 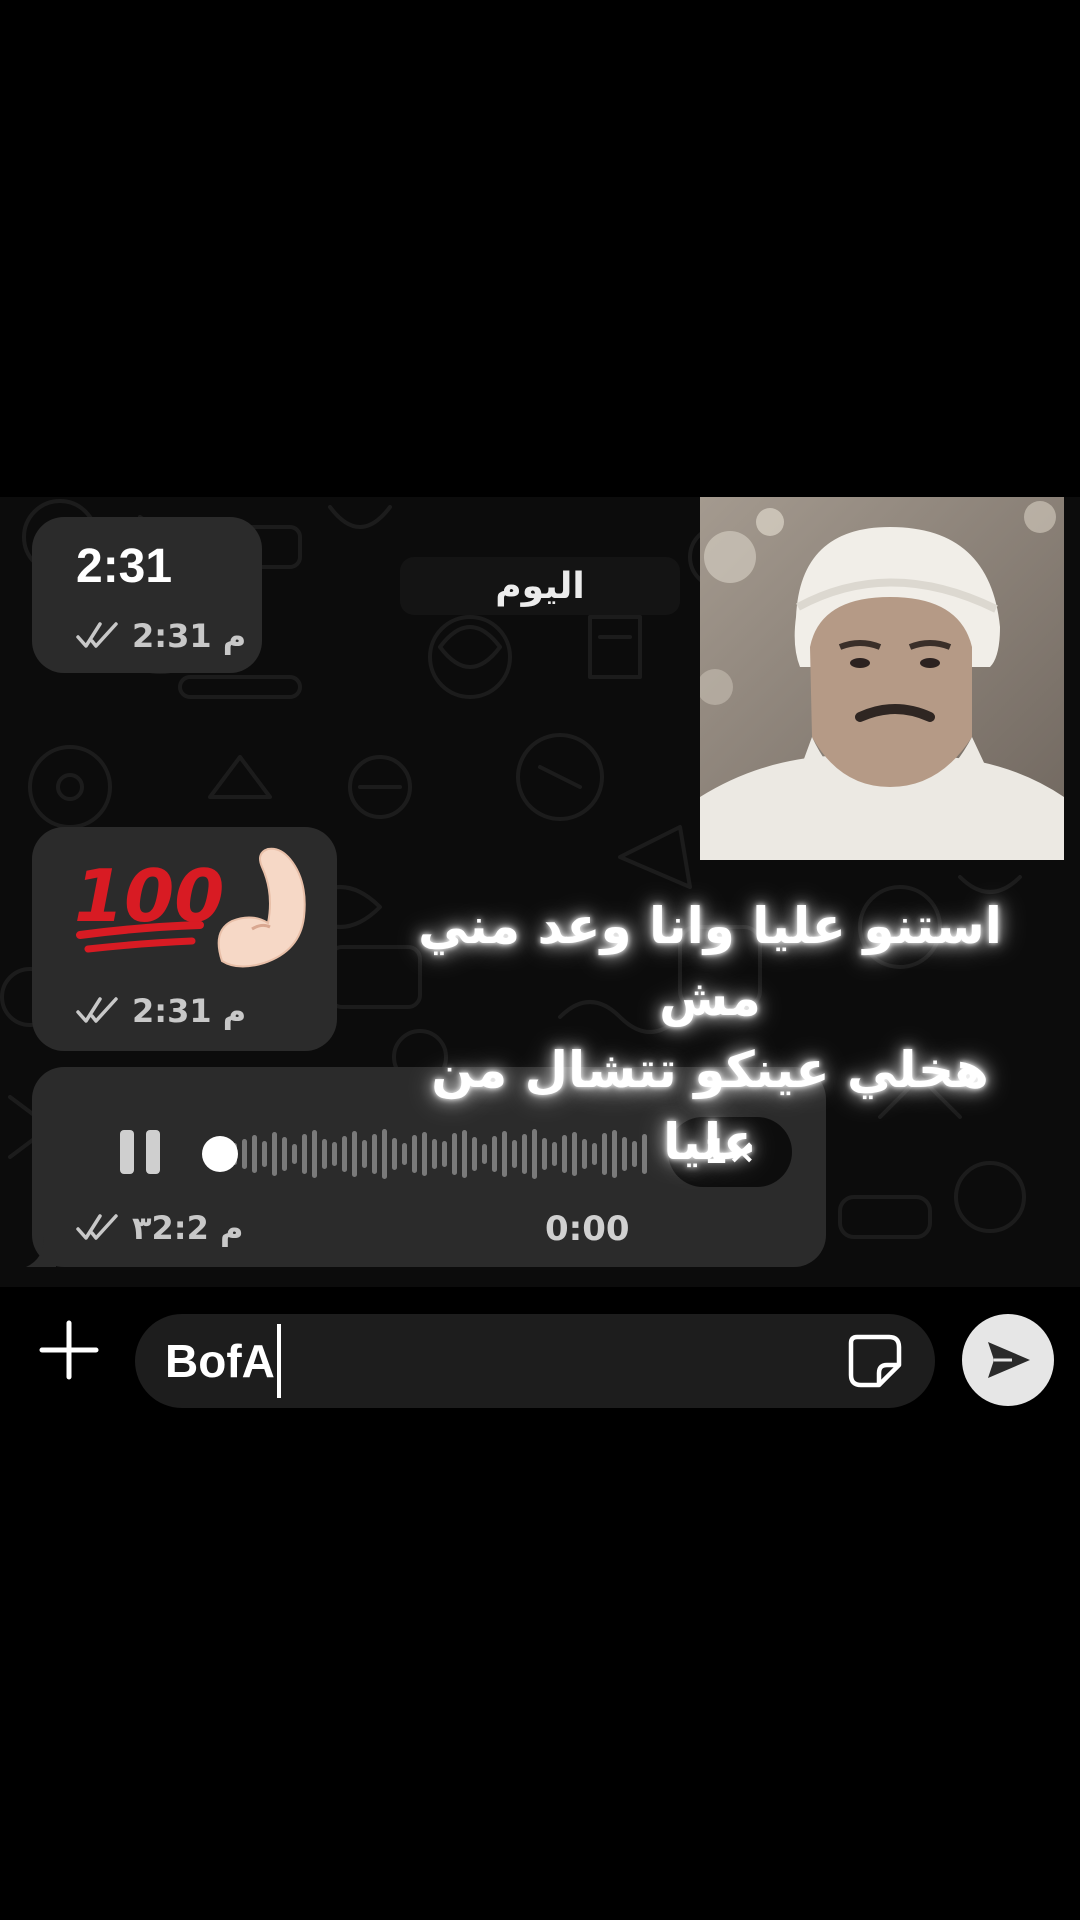 I want to click on message-input-text-wrap: BofA, so click(x=223, y=1361).